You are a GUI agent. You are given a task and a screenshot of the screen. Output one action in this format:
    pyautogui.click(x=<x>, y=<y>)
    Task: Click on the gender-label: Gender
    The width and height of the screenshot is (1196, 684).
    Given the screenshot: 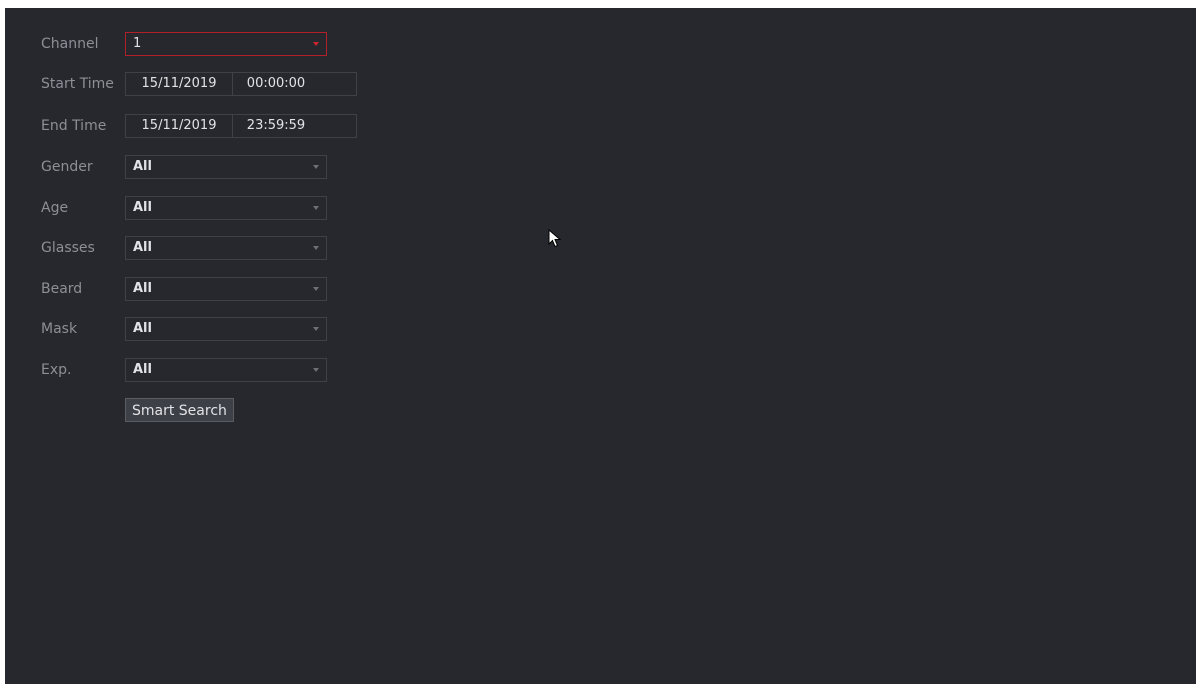 What is the action you would take?
    pyautogui.click(x=67, y=167)
    